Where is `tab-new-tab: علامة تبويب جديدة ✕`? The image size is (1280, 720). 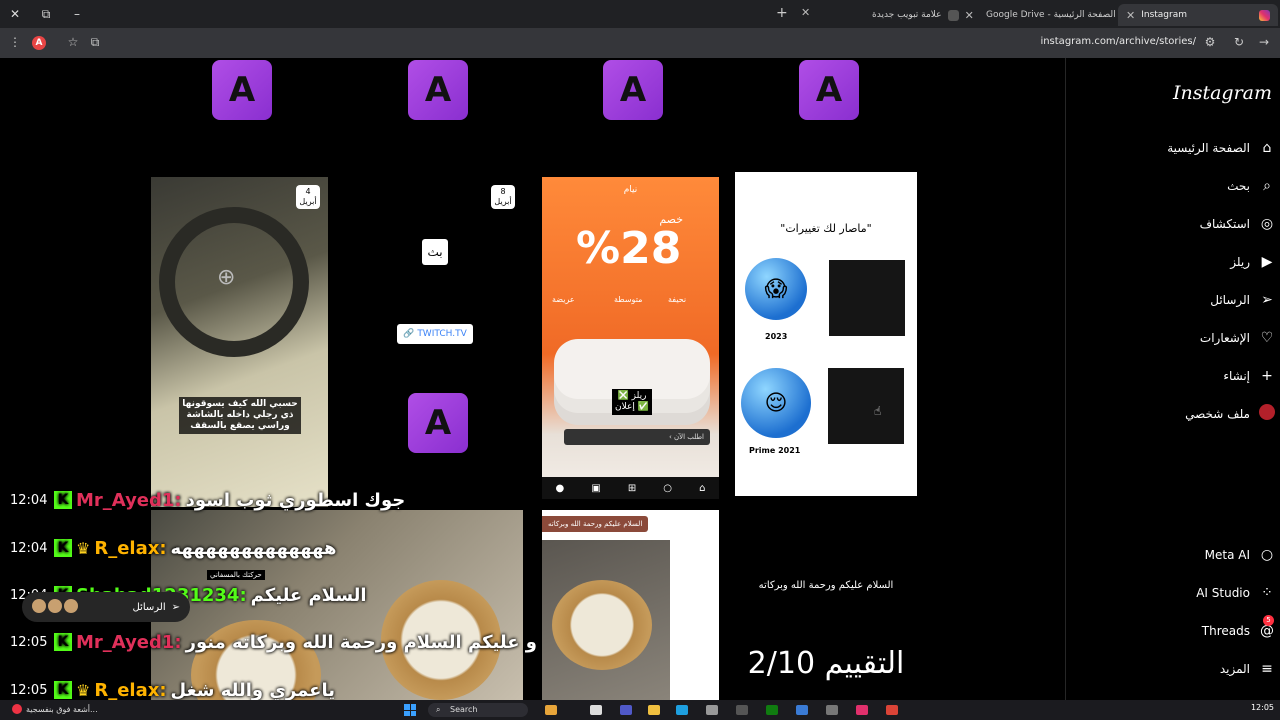
tab-new-tab: علامة تبويب جديدة ✕ is located at coordinates (923, 15).